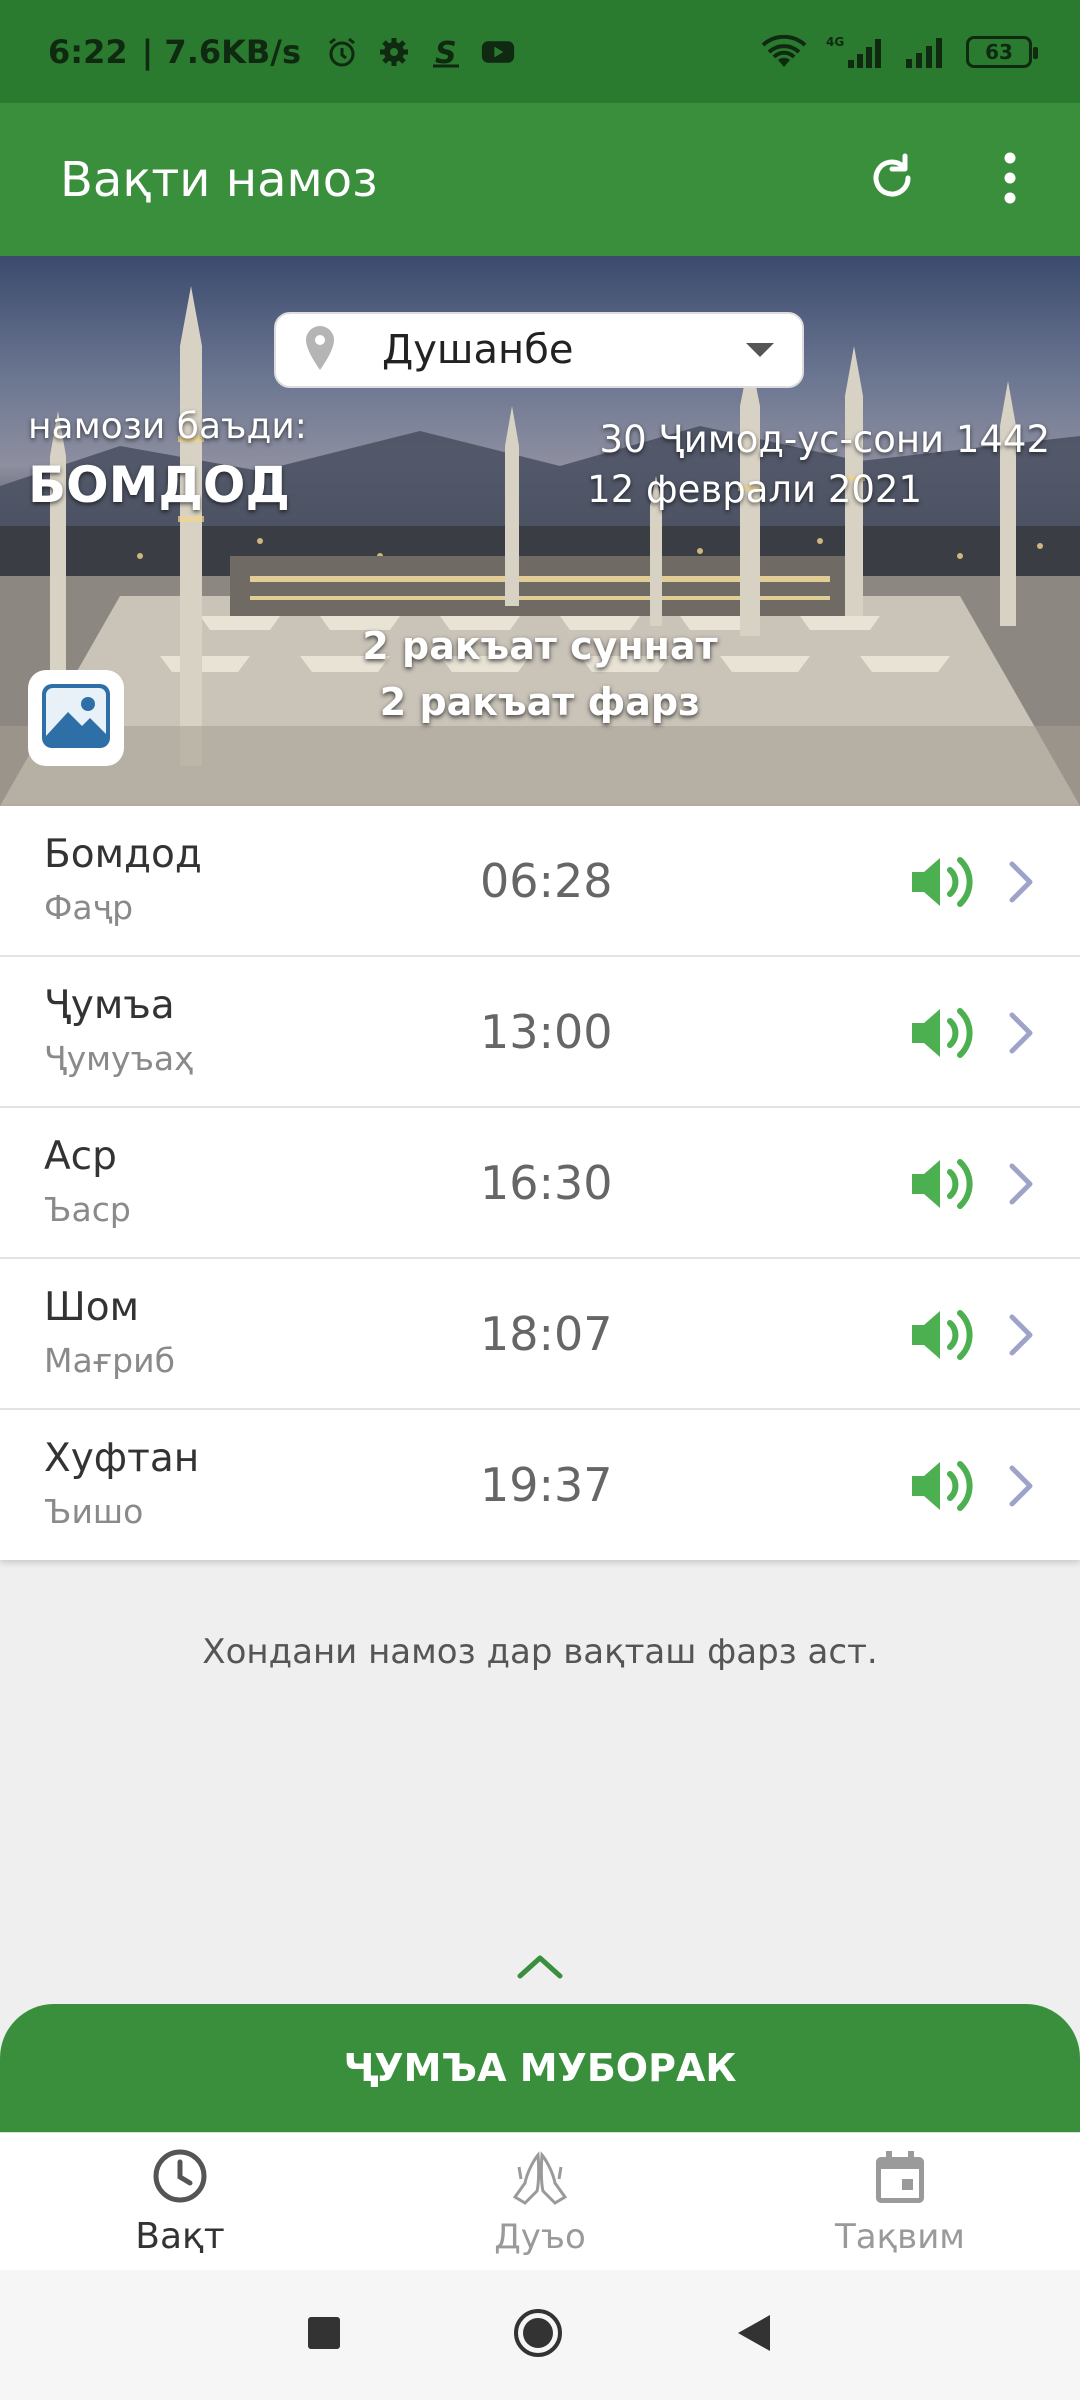 The width and height of the screenshot is (1080, 2400). What do you see at coordinates (498, 52) in the screenshot?
I see `youtube-icon` at bounding box center [498, 52].